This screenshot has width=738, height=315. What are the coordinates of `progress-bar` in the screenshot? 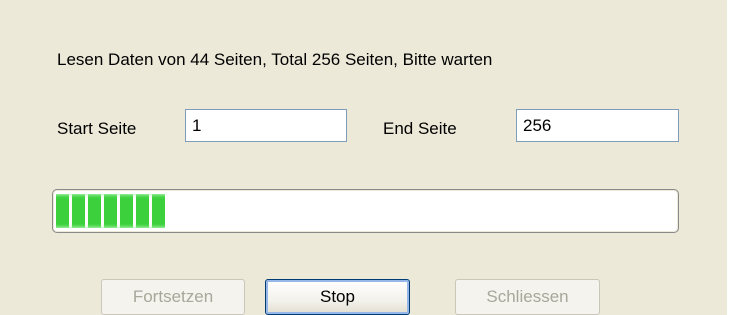 It's located at (365, 211).